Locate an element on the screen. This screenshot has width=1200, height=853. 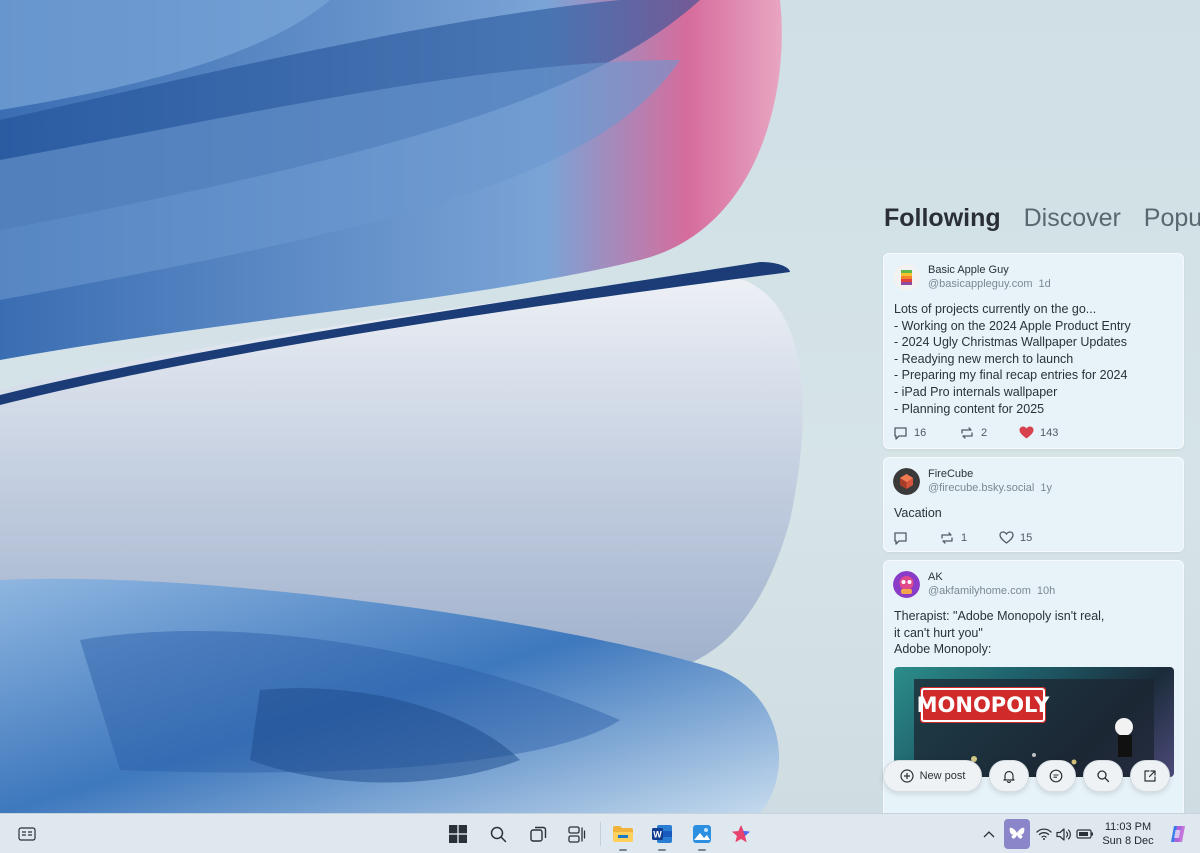
handle-text: @basicappleguy.com is located at coordinates (980, 284).